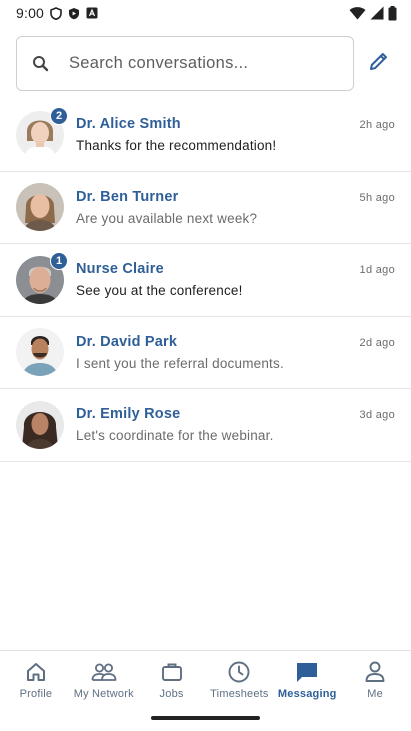  Describe the element at coordinates (56, 13) in the screenshot. I see `shield-icon` at that location.